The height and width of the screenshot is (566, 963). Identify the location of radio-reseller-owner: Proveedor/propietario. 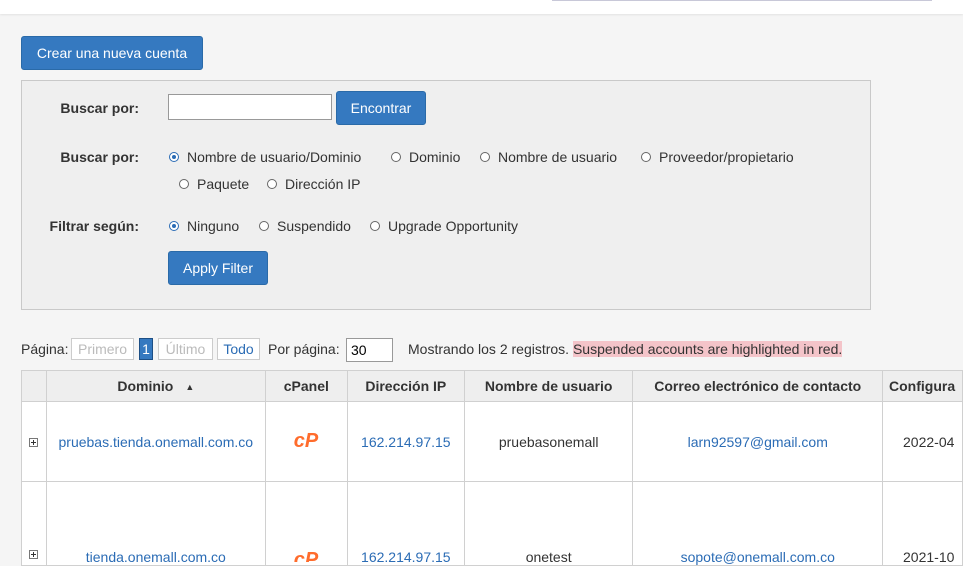
(717, 157).